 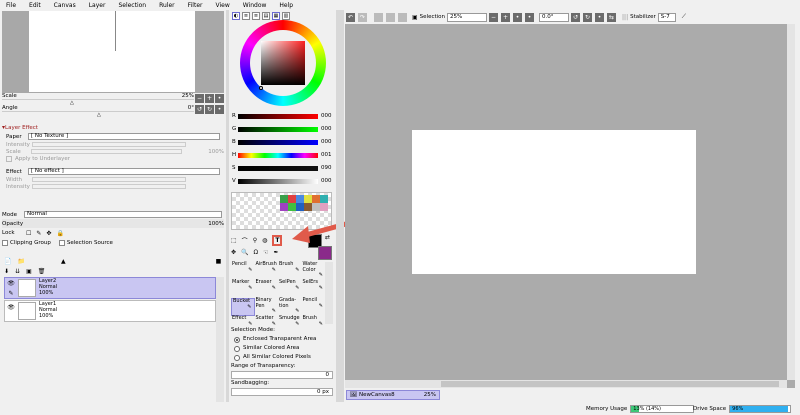 I want to click on menu-edit: Edit, so click(x=35, y=5).